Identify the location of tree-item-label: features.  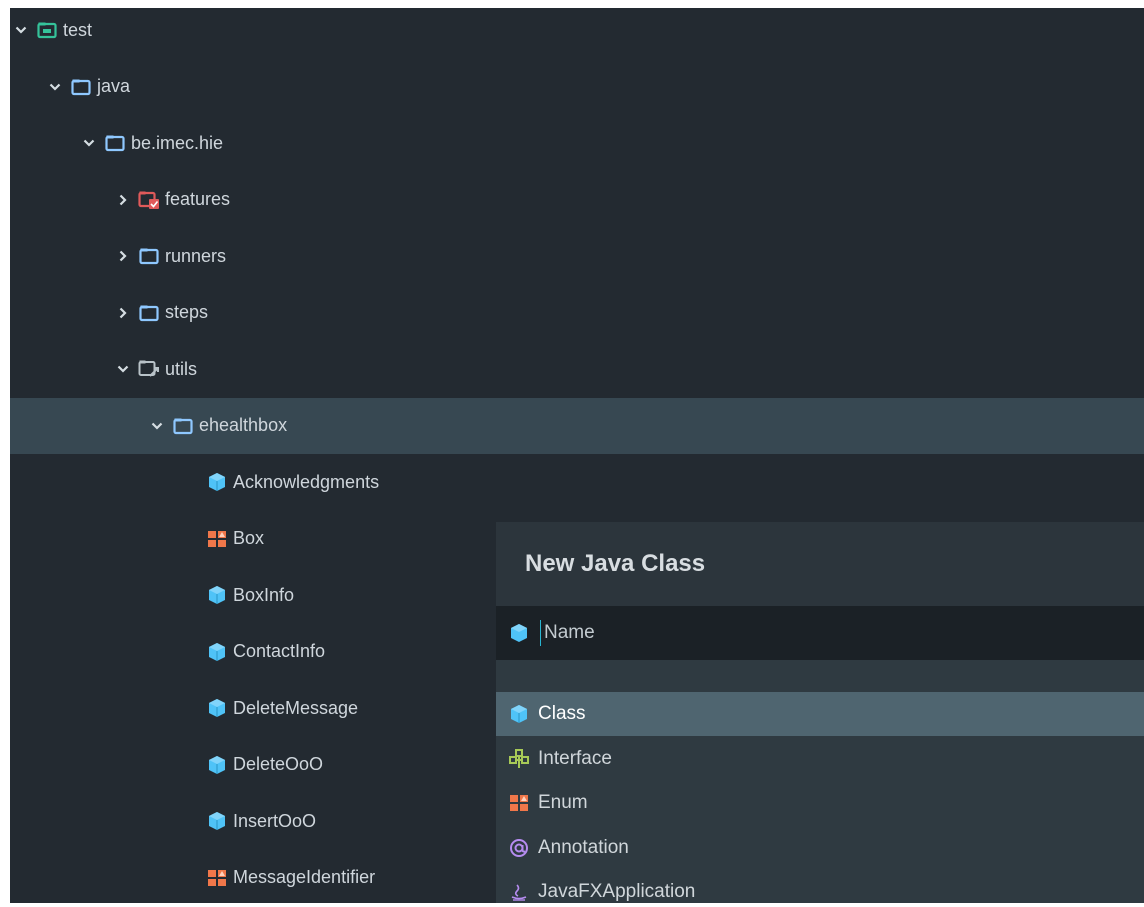
(198, 199).